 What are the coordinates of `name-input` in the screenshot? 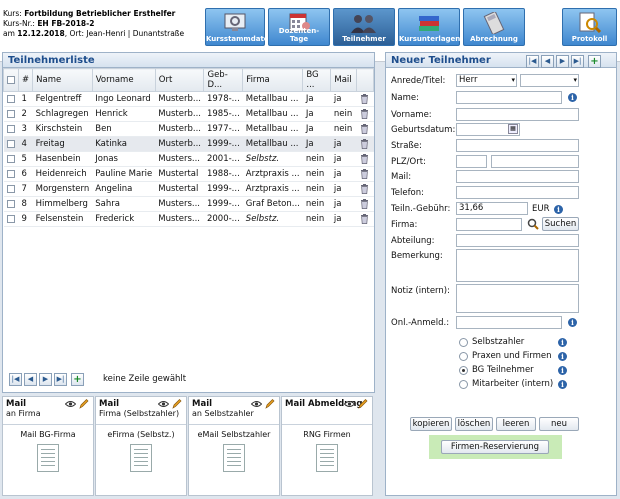 It's located at (509, 97).